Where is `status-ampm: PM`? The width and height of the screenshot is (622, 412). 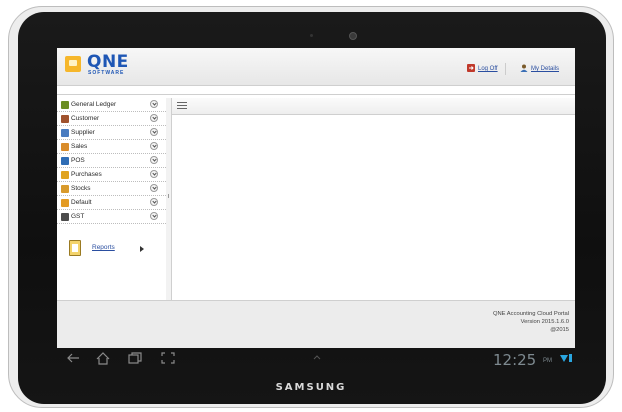
status-ampm: PM is located at coordinates (547, 361).